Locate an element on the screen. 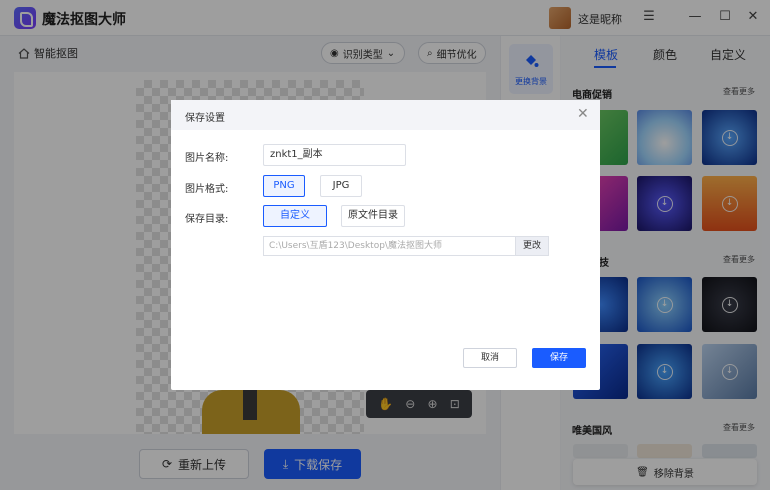  format-option-png: PNG is located at coordinates (284, 186).